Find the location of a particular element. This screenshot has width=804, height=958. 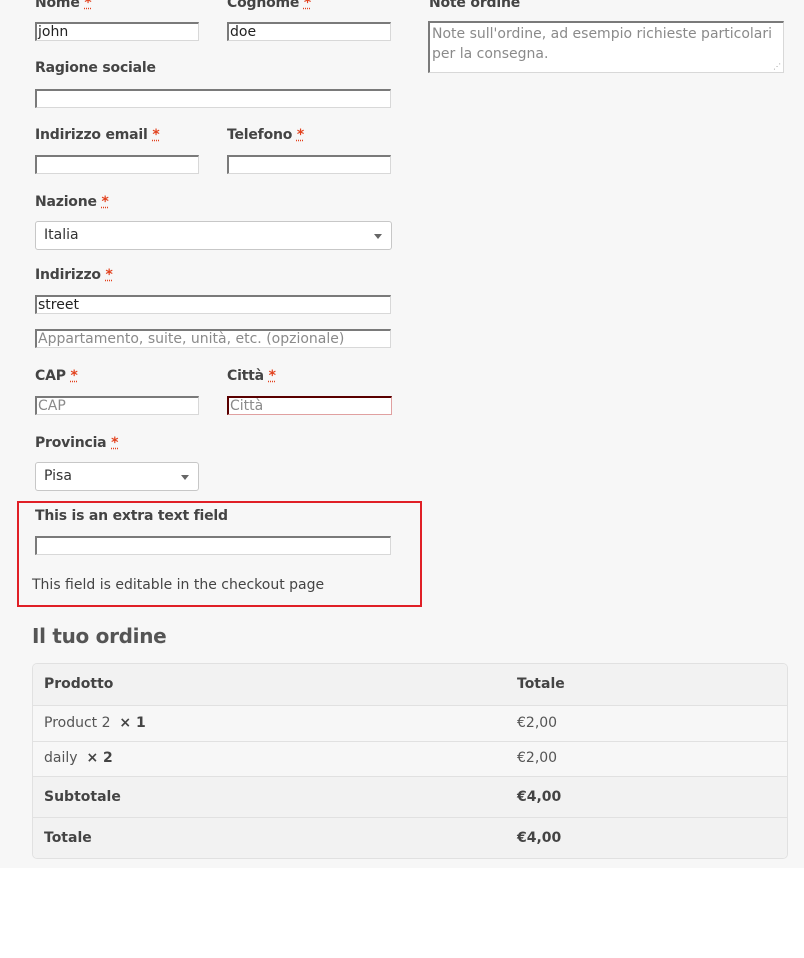

postcode-label: CAP * is located at coordinates (56, 376).